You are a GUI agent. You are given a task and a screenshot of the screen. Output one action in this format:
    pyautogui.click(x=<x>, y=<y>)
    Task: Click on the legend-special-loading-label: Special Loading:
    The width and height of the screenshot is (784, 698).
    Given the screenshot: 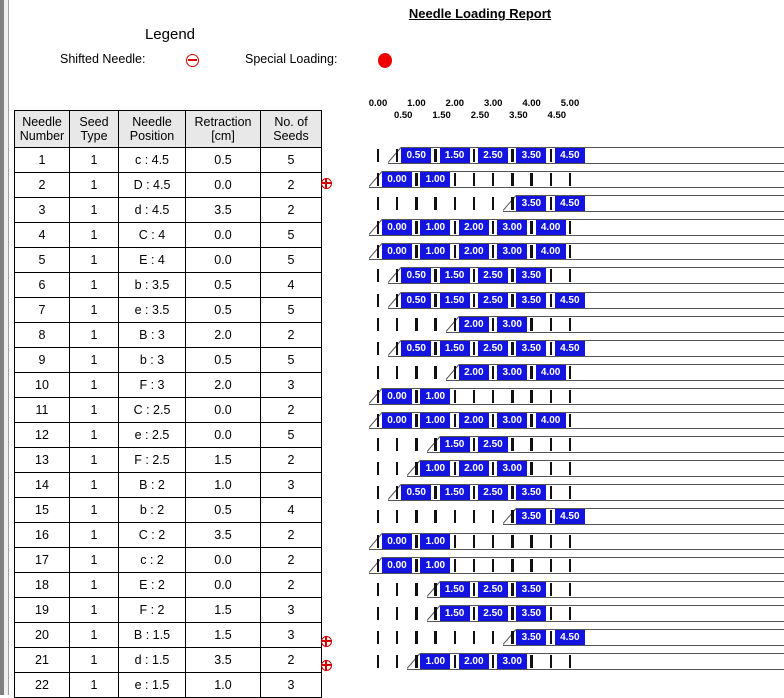 What is the action you would take?
    pyautogui.click(x=291, y=59)
    